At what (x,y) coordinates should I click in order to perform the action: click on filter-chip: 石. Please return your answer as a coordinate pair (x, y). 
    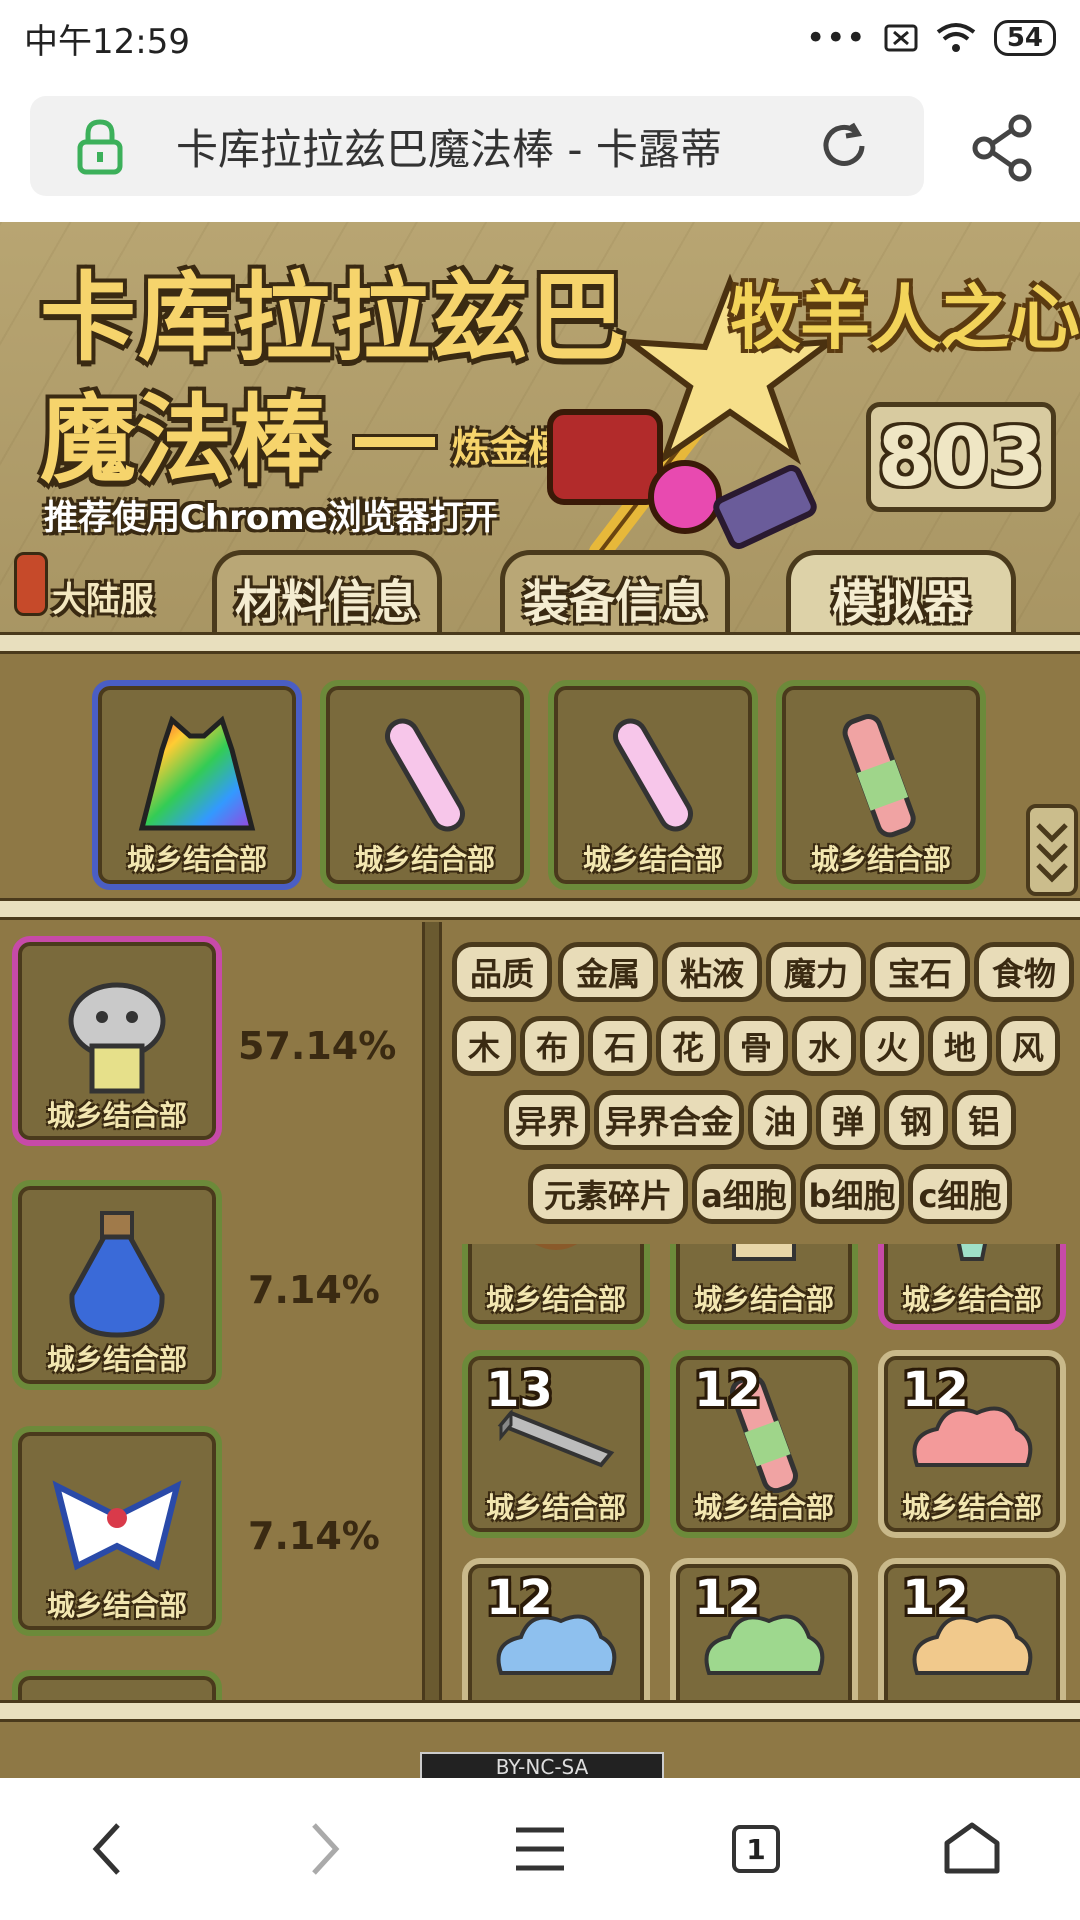
    Looking at the image, I should click on (620, 1046).